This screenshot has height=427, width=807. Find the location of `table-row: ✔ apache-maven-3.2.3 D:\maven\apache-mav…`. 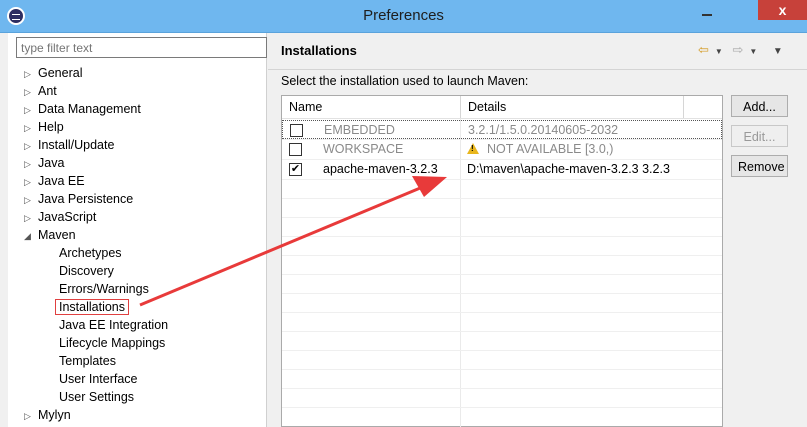

table-row: ✔ apache-maven-3.2.3 D:\maven\apache-mav… is located at coordinates (502, 169).